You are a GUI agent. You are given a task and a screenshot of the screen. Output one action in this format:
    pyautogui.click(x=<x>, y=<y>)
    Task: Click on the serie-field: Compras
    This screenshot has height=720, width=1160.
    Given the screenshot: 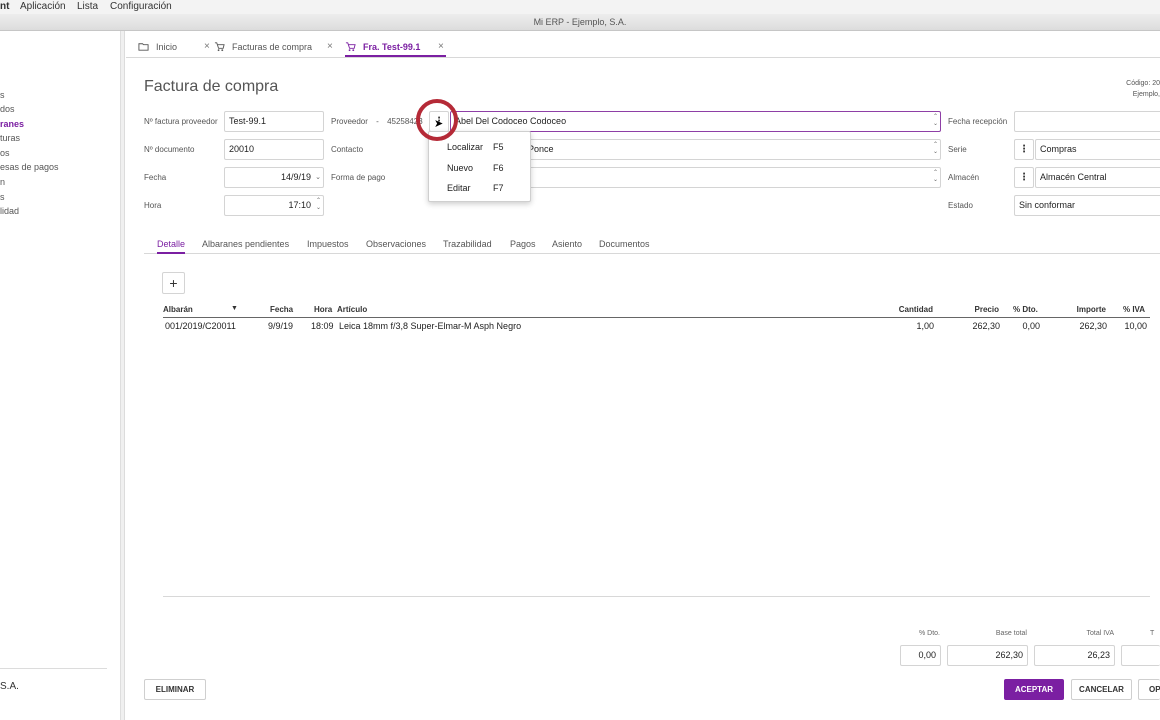 What is the action you would take?
    pyautogui.click(x=1097, y=149)
    